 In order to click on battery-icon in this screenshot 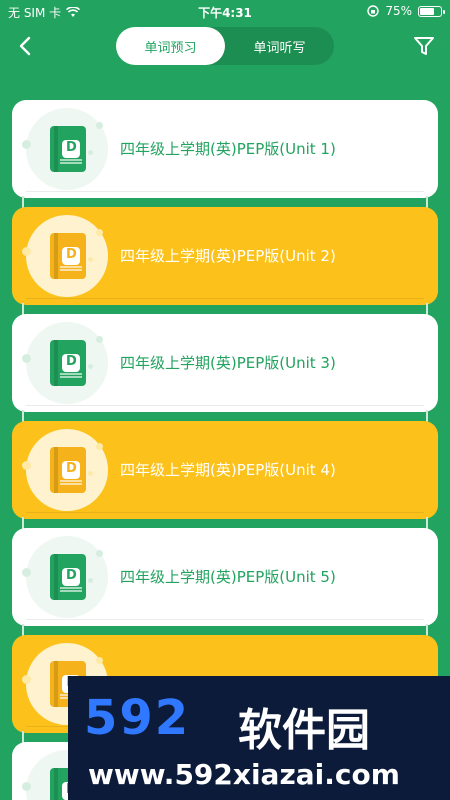, I will do `click(431, 11)`.